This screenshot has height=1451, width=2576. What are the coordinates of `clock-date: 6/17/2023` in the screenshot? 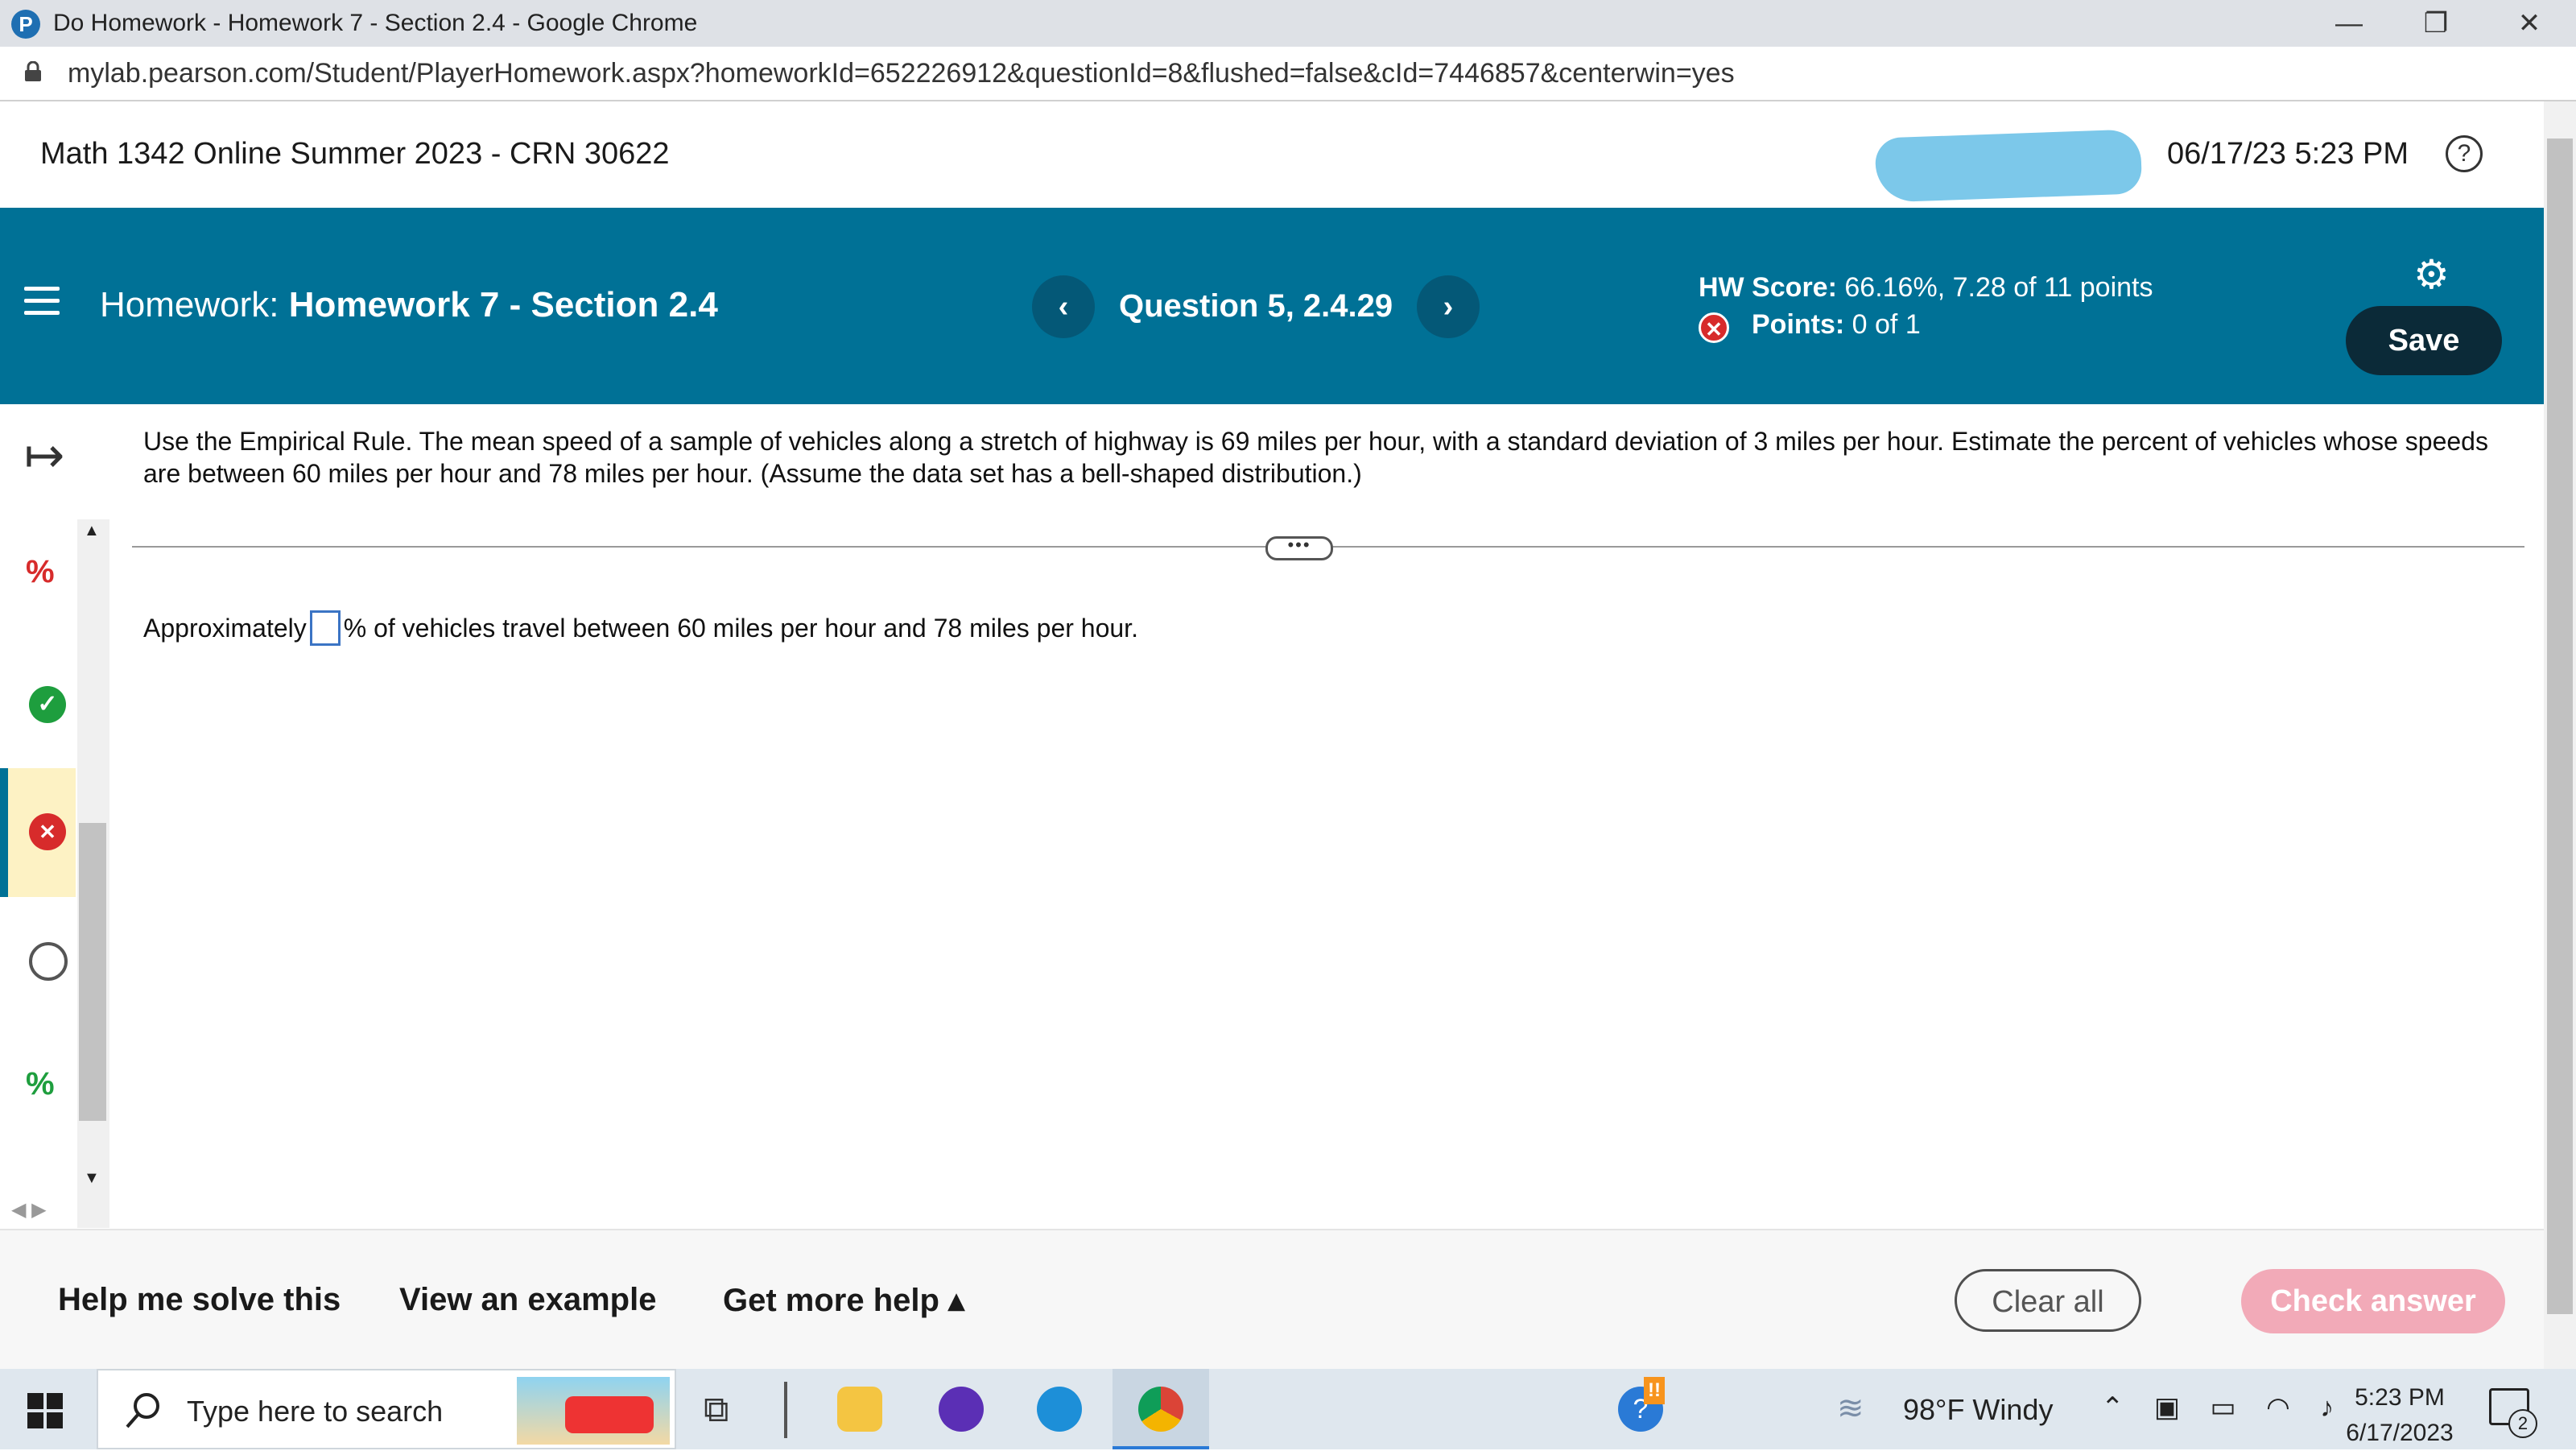 It's located at (2400, 1433).